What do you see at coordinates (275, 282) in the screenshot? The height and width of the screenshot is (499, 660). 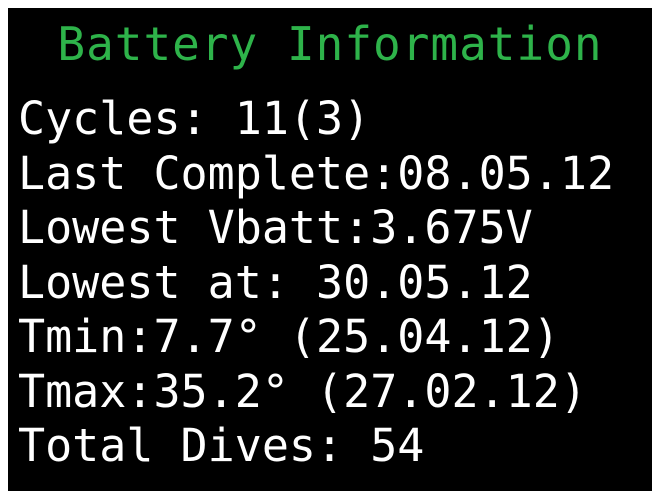 I see `lowest-at-line: Lowest at: 30.05.12` at bounding box center [275, 282].